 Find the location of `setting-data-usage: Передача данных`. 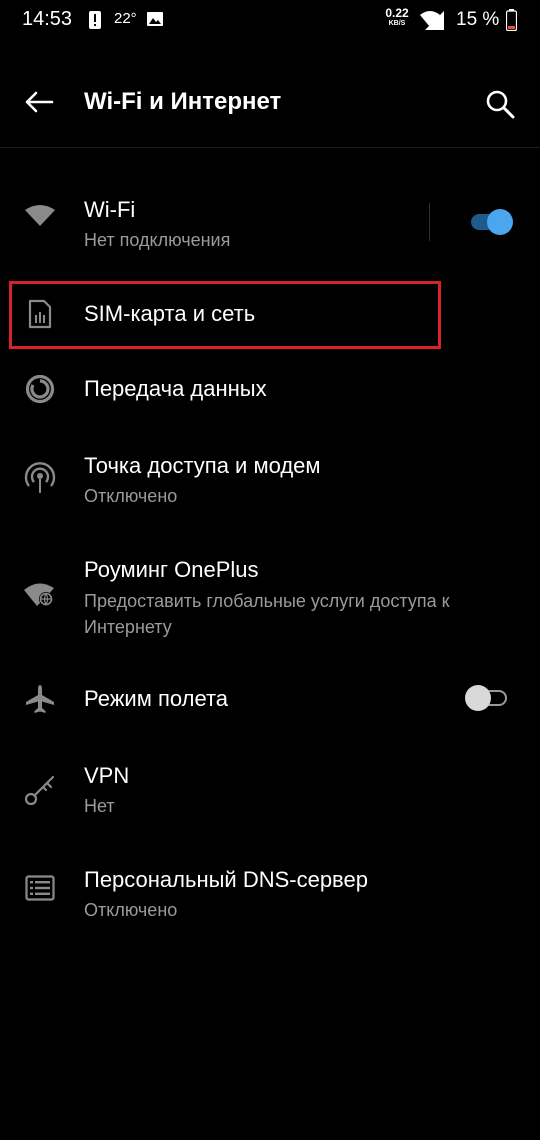

setting-data-usage: Передача данных is located at coordinates (270, 389).